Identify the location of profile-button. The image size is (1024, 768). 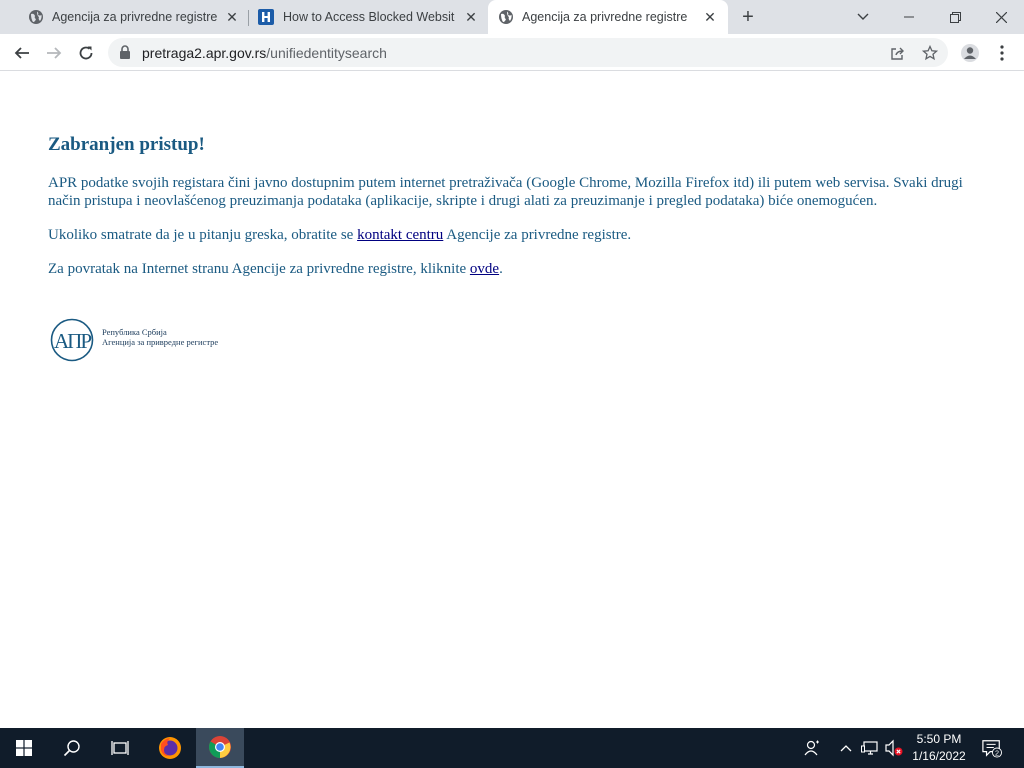
(970, 53).